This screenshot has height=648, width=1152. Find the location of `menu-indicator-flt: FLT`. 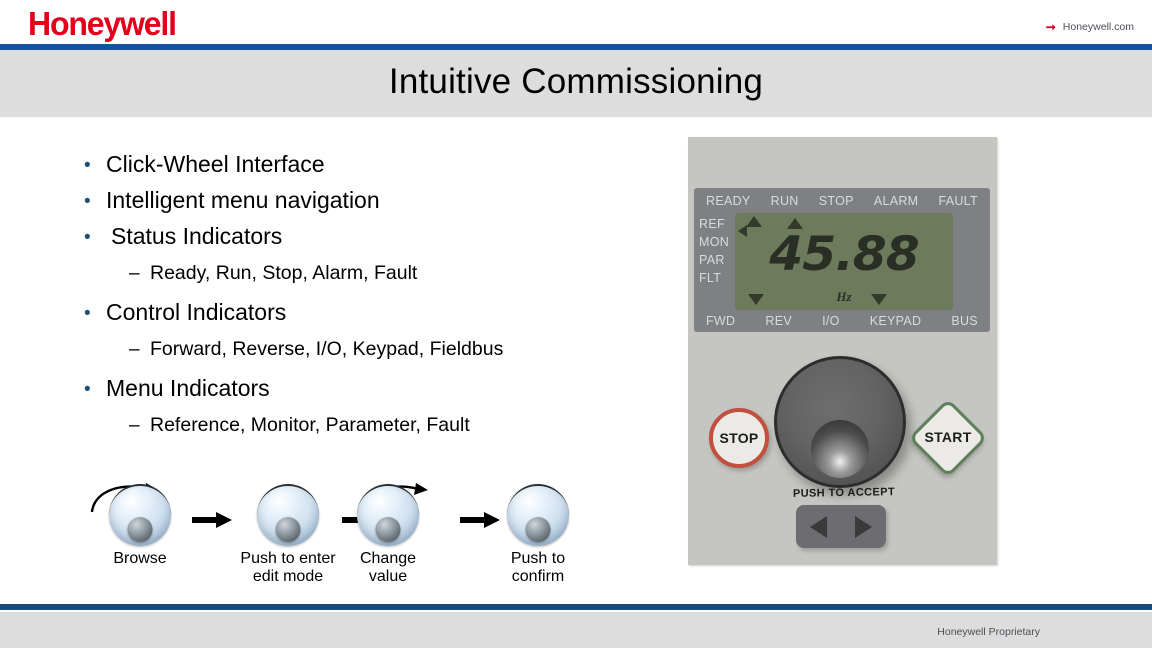

menu-indicator-flt: FLT is located at coordinates (710, 278).